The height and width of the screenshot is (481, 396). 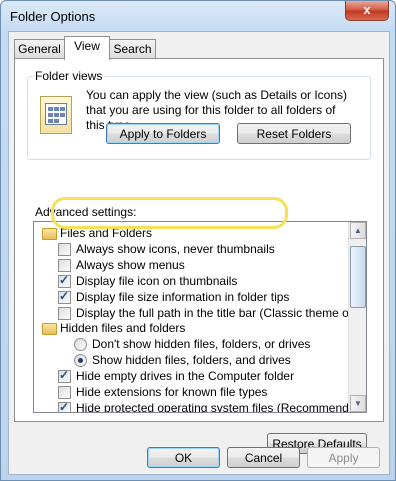 I want to click on setting-label: Hide empty drives in the Computer folder, so click(x=185, y=376).